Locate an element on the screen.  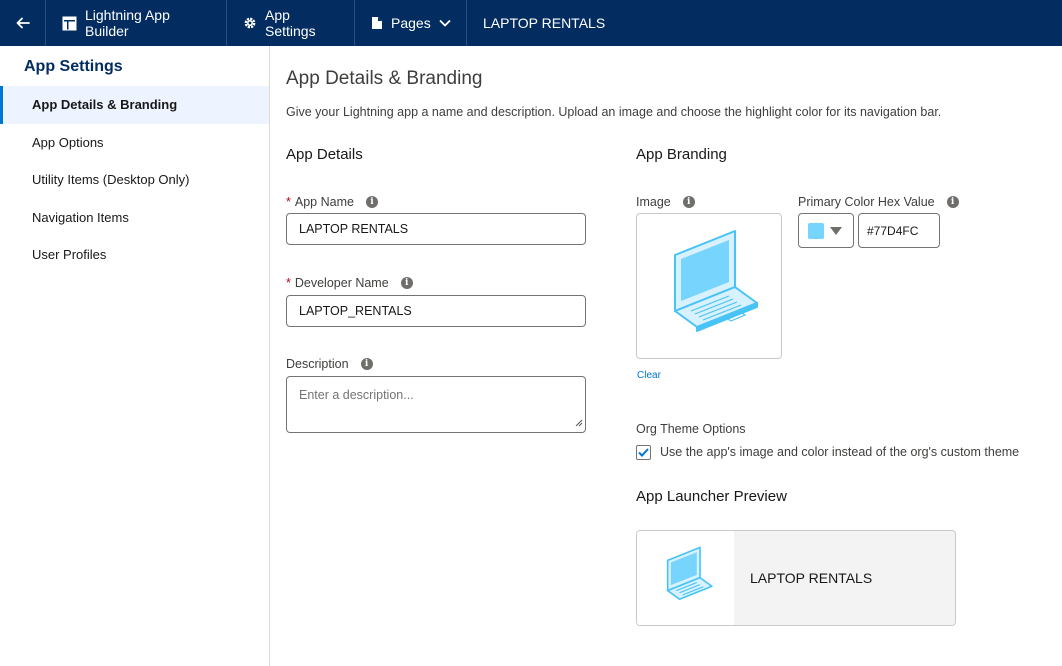
checkmark-icon is located at coordinates (643, 453).